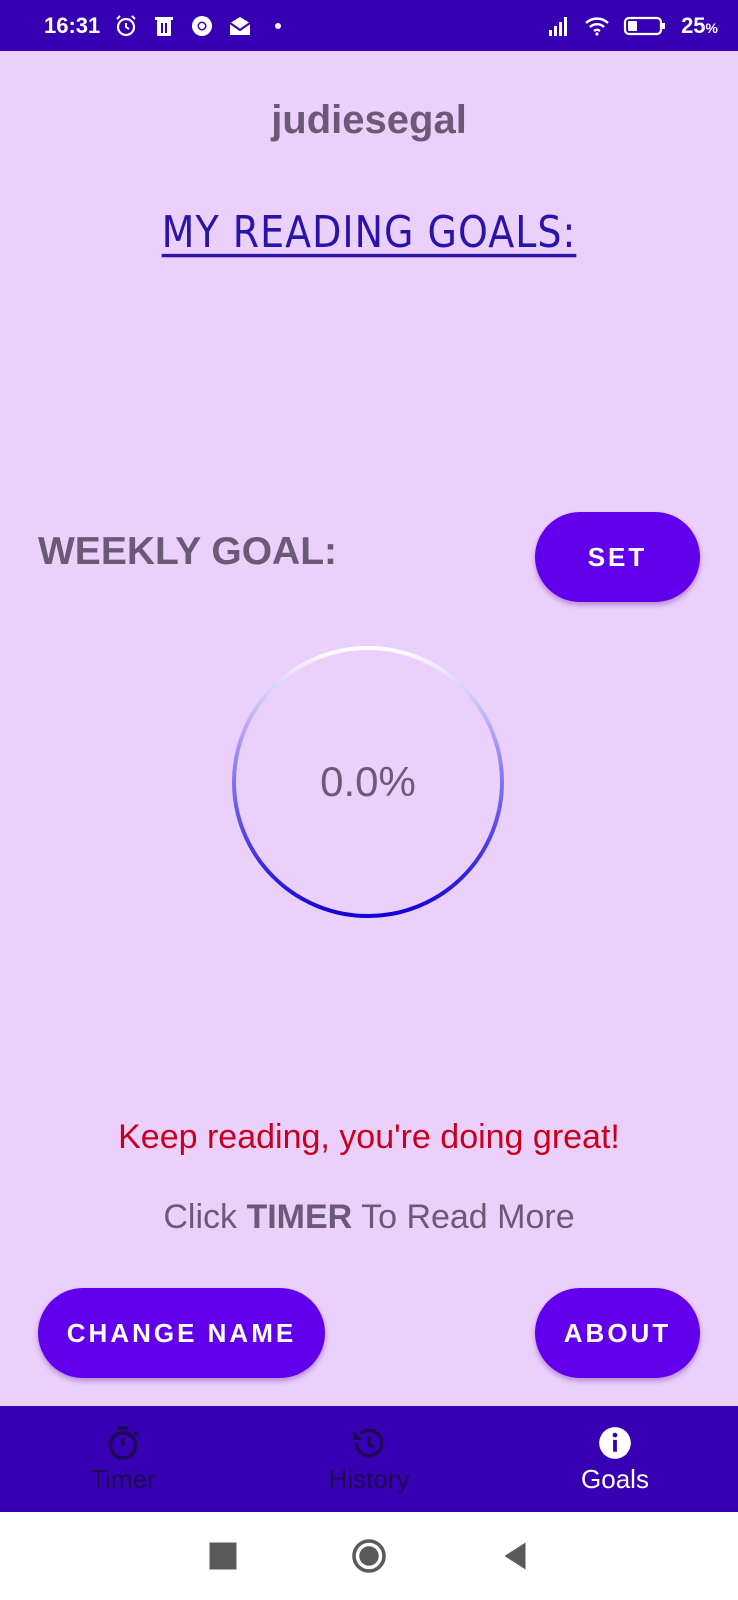 This screenshot has height=1600, width=738. What do you see at coordinates (202, 26) in the screenshot?
I see `chrome-icon` at bounding box center [202, 26].